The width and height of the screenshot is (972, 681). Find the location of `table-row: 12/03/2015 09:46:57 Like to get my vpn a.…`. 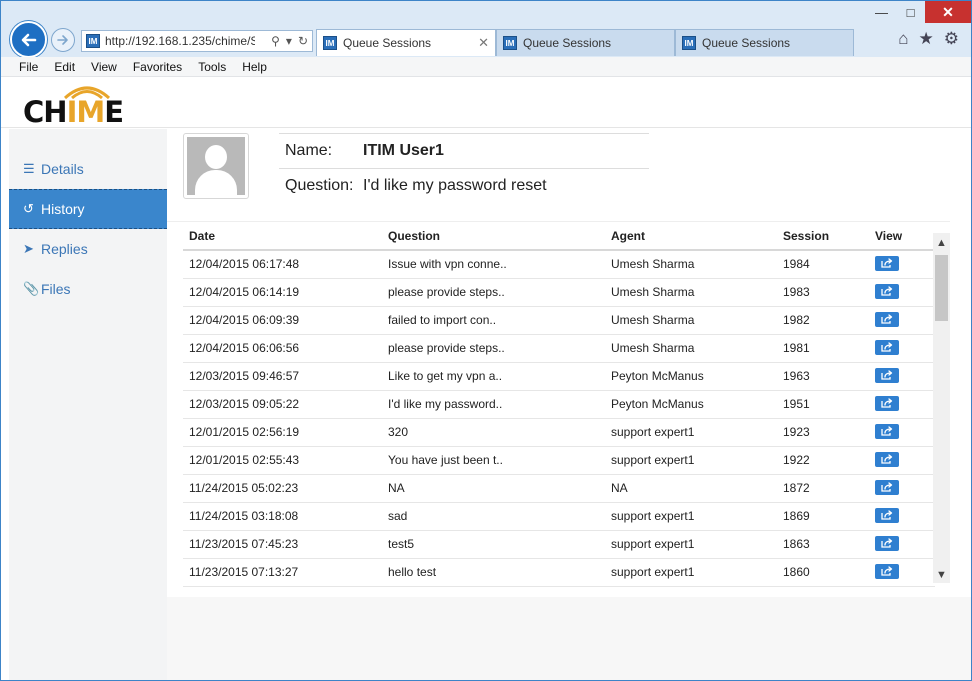

table-row: 12/03/2015 09:46:57 Like to get my vpn a.… is located at coordinates (559, 376).